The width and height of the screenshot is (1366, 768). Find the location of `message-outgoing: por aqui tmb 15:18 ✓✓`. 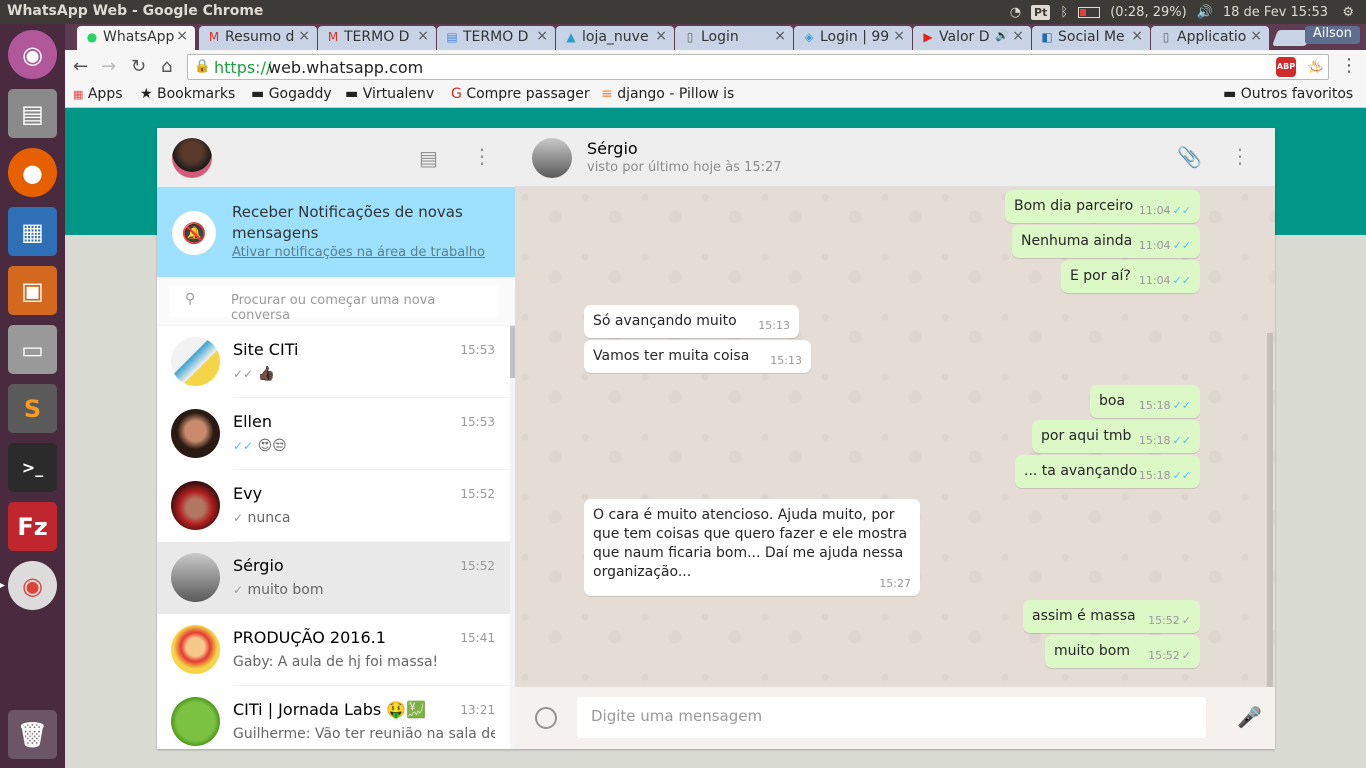

message-outgoing: por aqui tmb 15:18 ✓✓ is located at coordinates (1116, 436).